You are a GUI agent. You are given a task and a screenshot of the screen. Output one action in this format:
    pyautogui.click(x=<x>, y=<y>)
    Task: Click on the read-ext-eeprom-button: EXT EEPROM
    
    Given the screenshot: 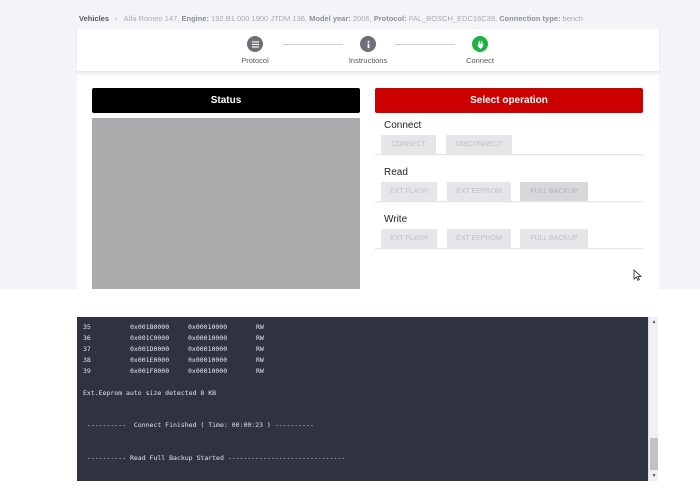 What is the action you would take?
    pyautogui.click(x=479, y=191)
    